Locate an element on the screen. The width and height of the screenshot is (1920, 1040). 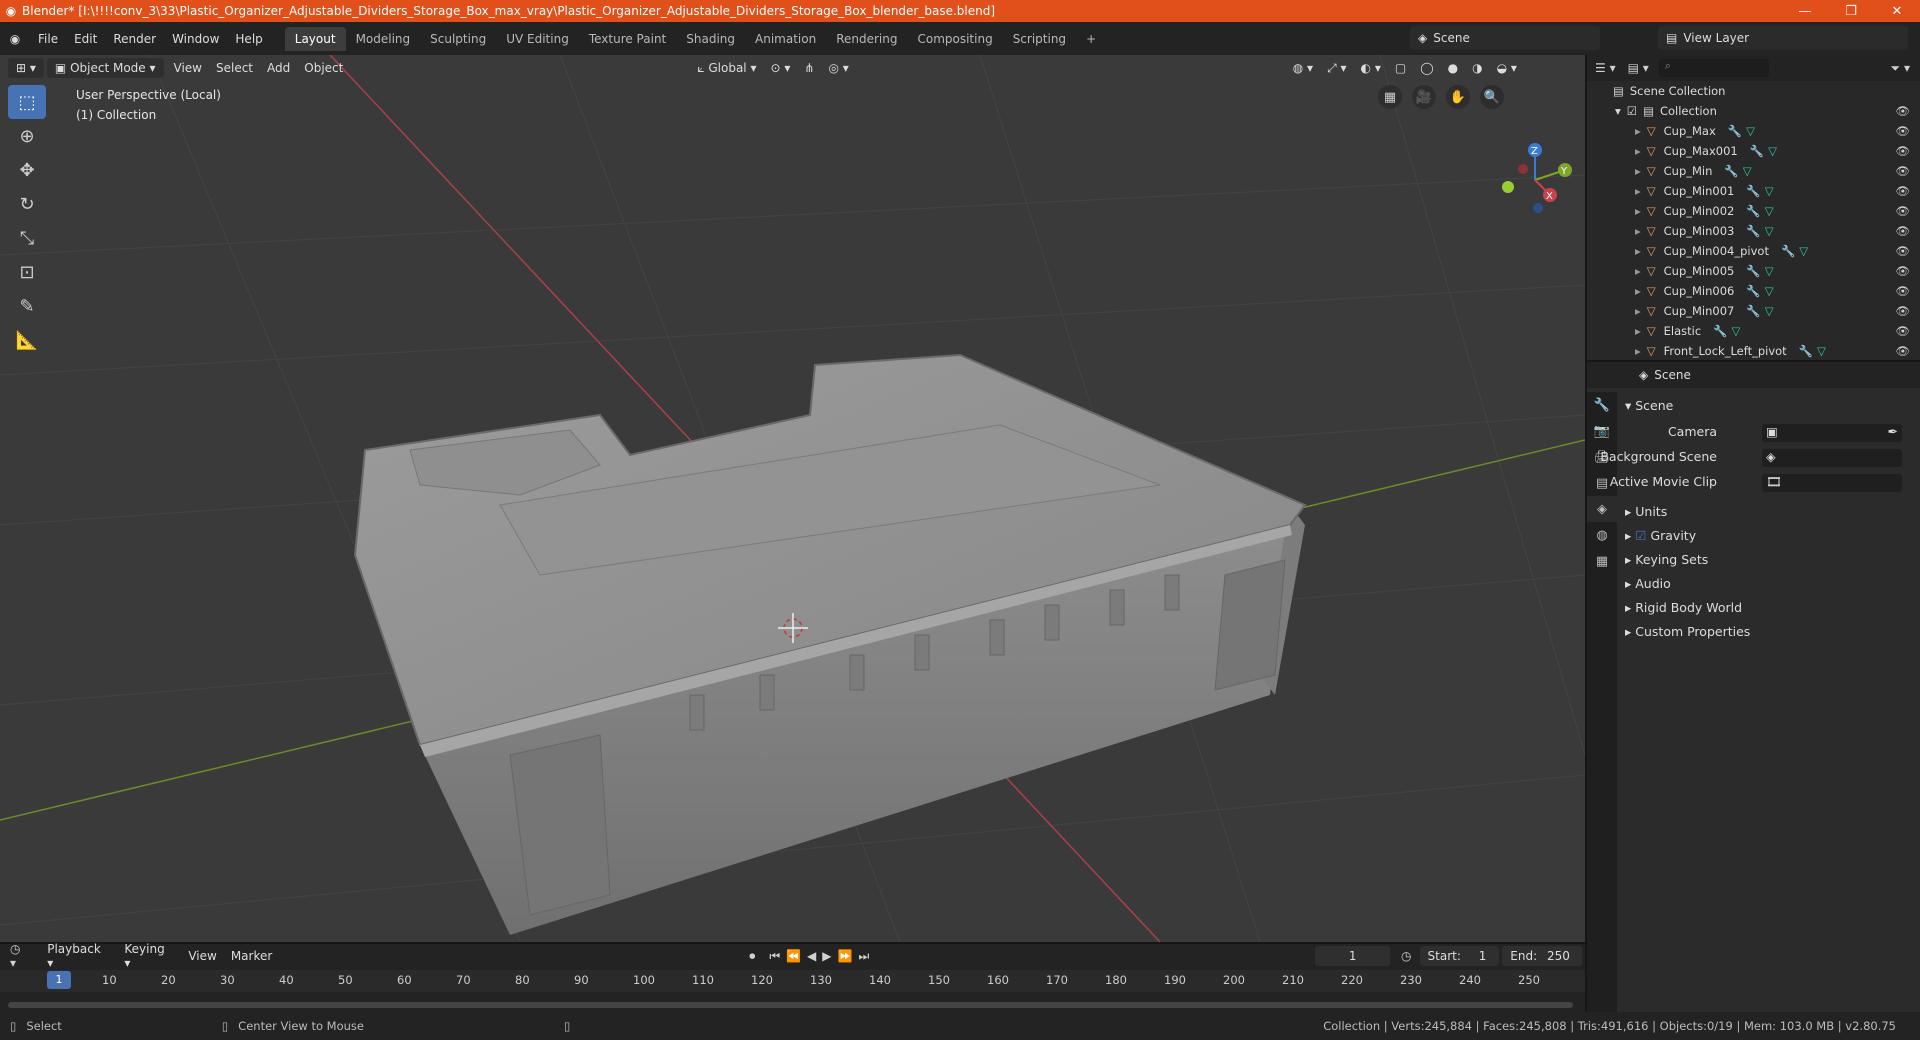
move-tool-icon: ✥ is located at coordinates (27, 170).